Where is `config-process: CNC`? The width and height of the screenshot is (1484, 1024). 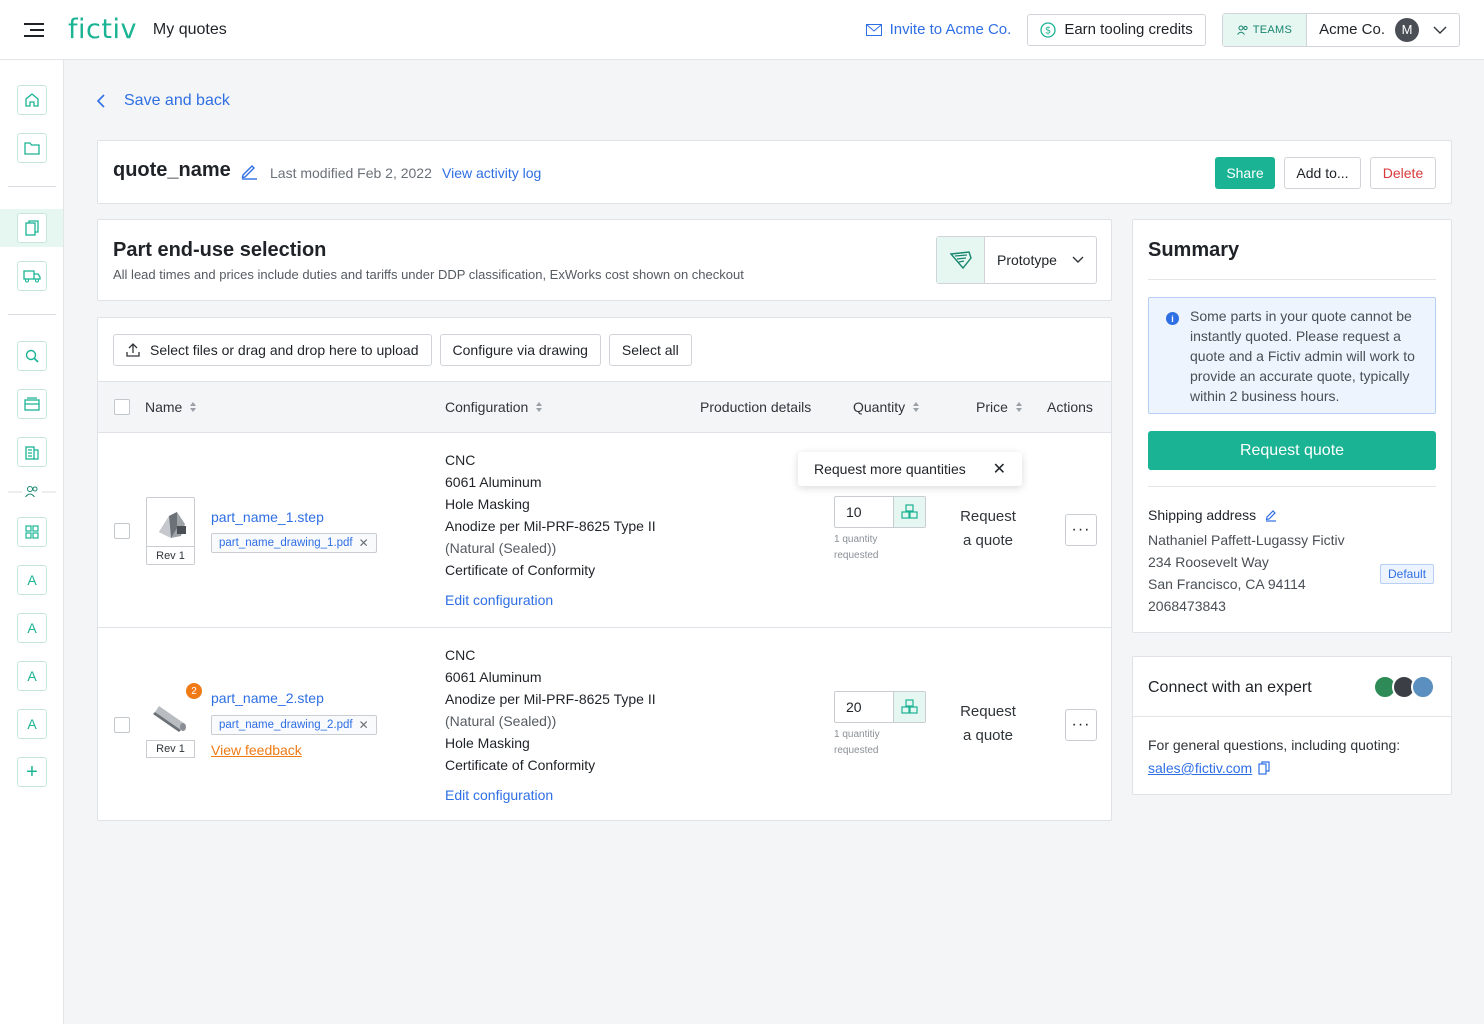
config-process: CNC is located at coordinates (460, 460).